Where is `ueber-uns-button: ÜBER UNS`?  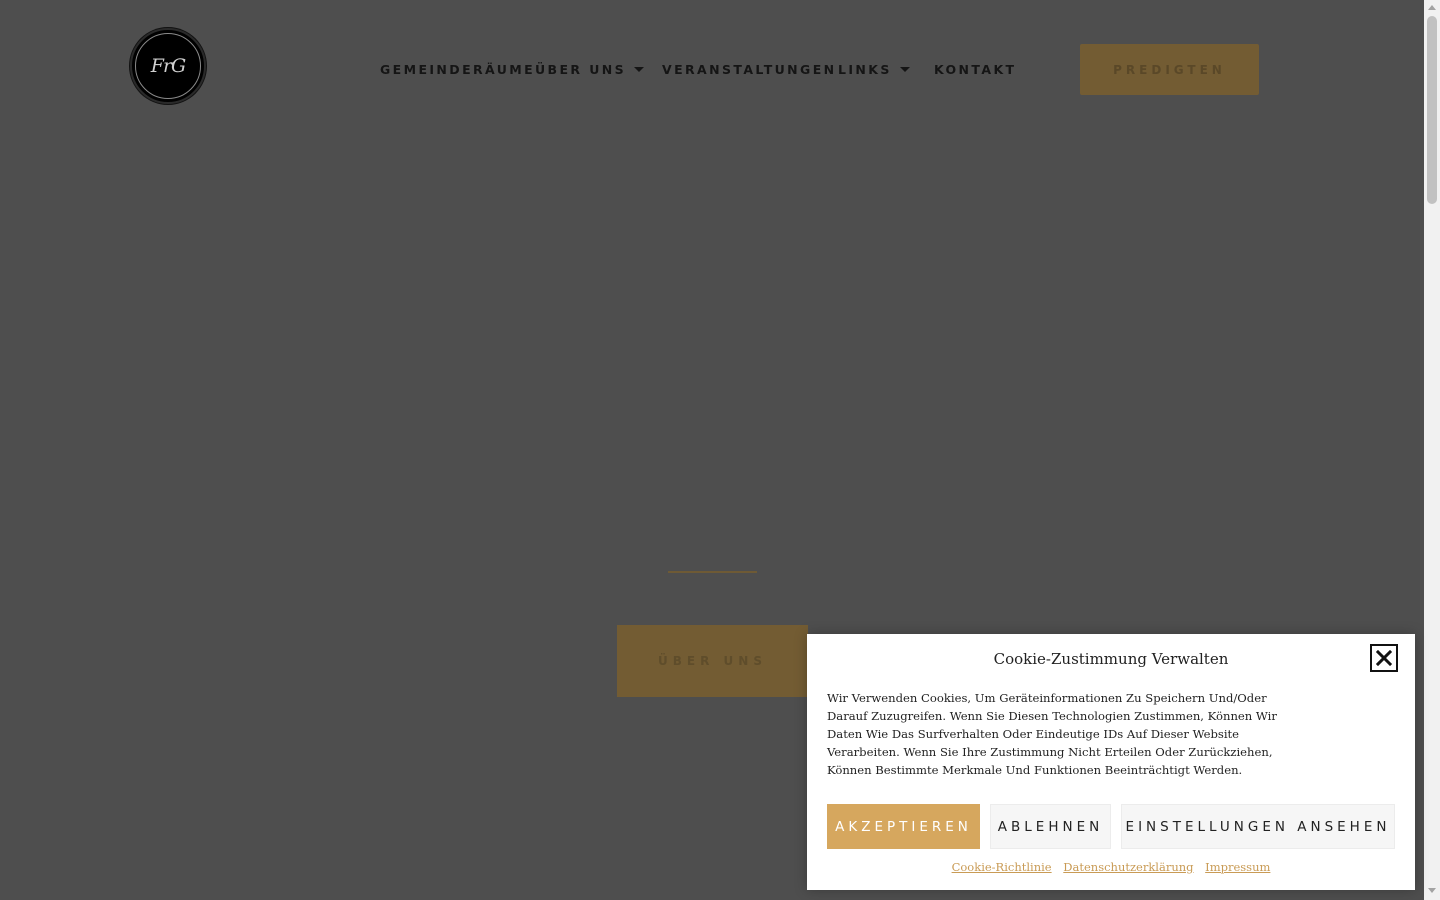
ueber-uns-button: ÜBER UNS is located at coordinates (712, 661).